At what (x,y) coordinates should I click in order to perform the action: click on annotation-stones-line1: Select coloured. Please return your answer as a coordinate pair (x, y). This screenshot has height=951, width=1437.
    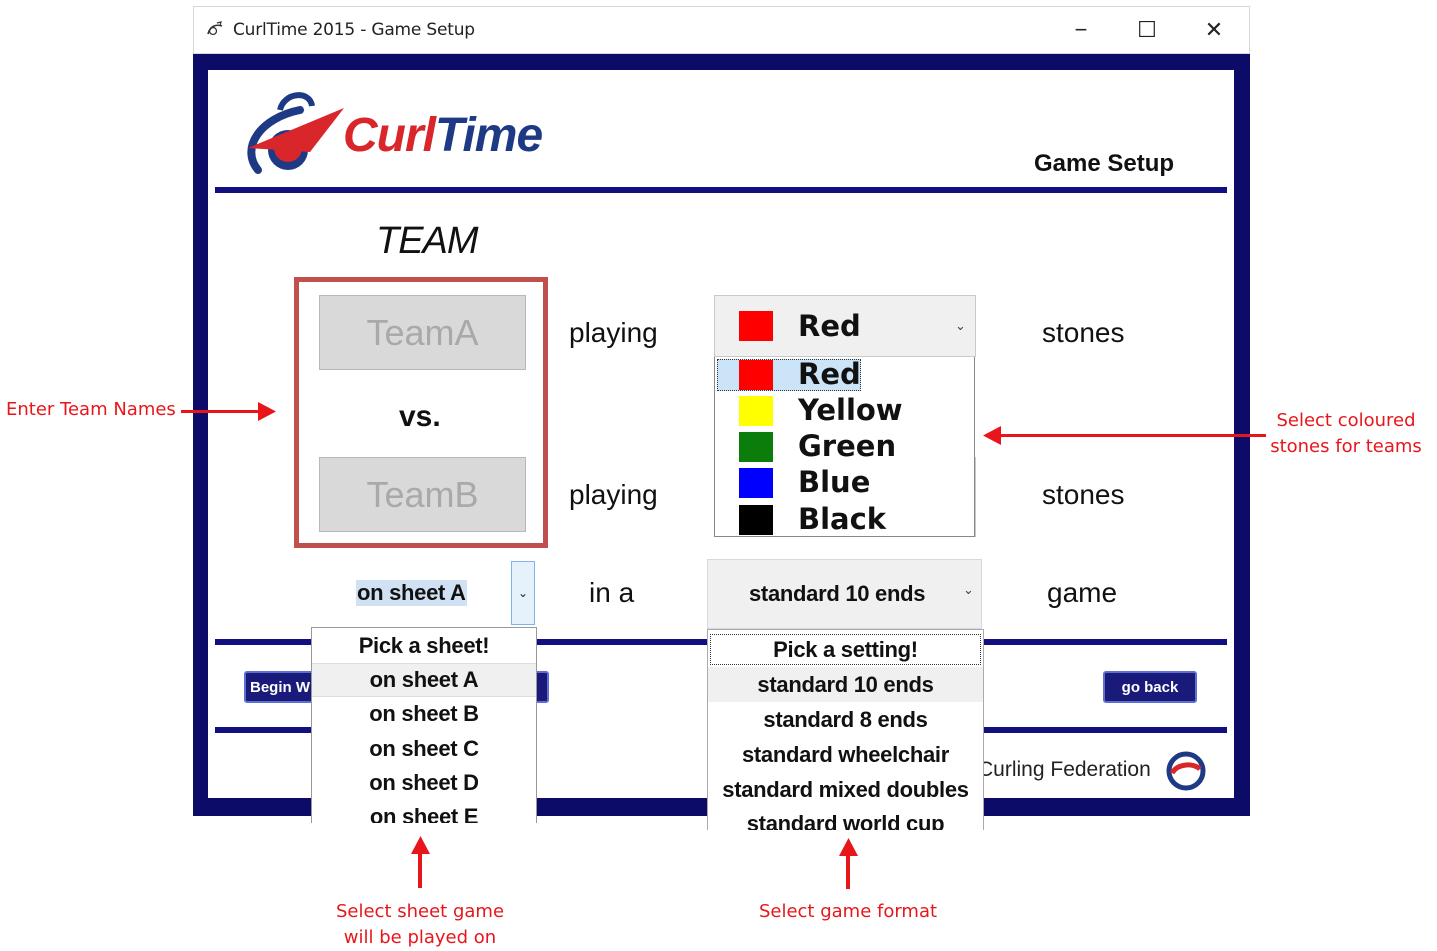
    Looking at the image, I should click on (1346, 420).